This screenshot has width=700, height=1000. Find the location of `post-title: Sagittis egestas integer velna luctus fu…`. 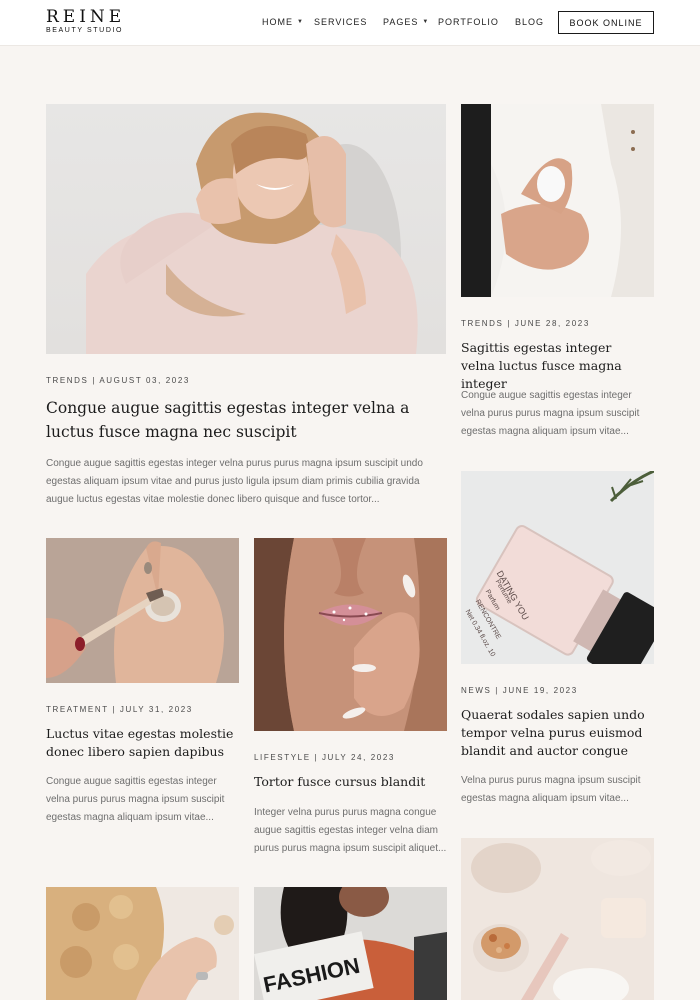

post-title: Sagittis egestas integer velna luctus fu… is located at coordinates (553, 366).